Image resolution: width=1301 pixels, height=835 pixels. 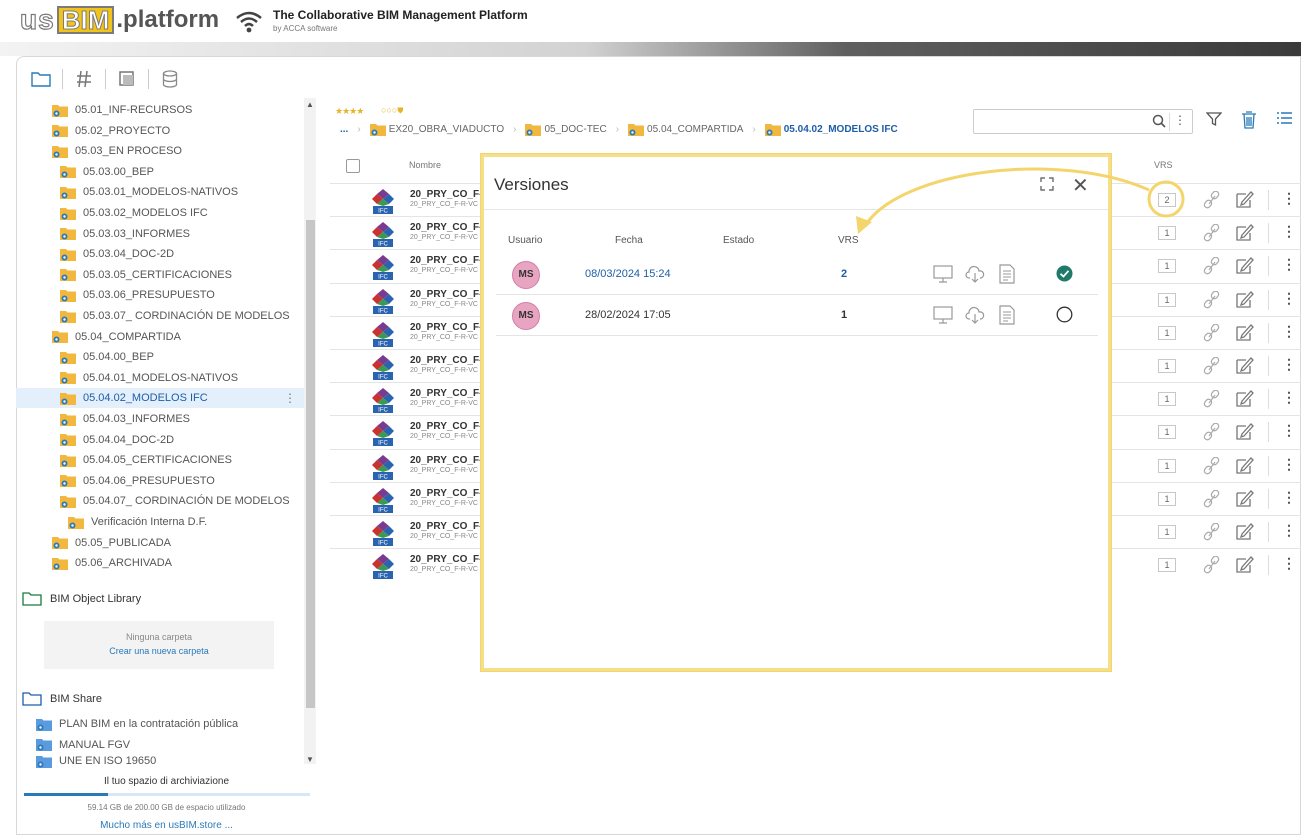 What do you see at coordinates (160, 295) in the screenshot?
I see `tree-item: 05.03.06_PRESUPUESTO` at bounding box center [160, 295].